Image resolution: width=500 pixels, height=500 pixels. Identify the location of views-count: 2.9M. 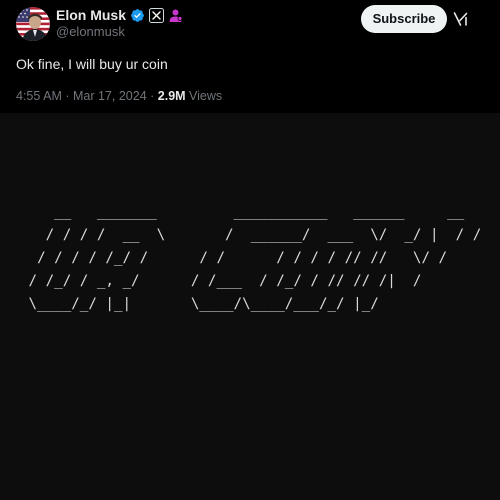
(171, 96).